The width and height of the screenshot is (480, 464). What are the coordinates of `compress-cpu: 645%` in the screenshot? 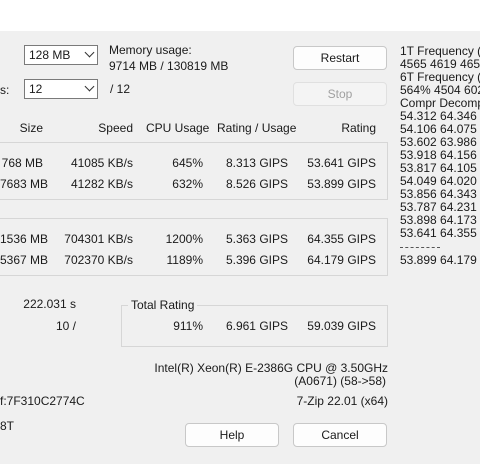 It's located at (187, 163).